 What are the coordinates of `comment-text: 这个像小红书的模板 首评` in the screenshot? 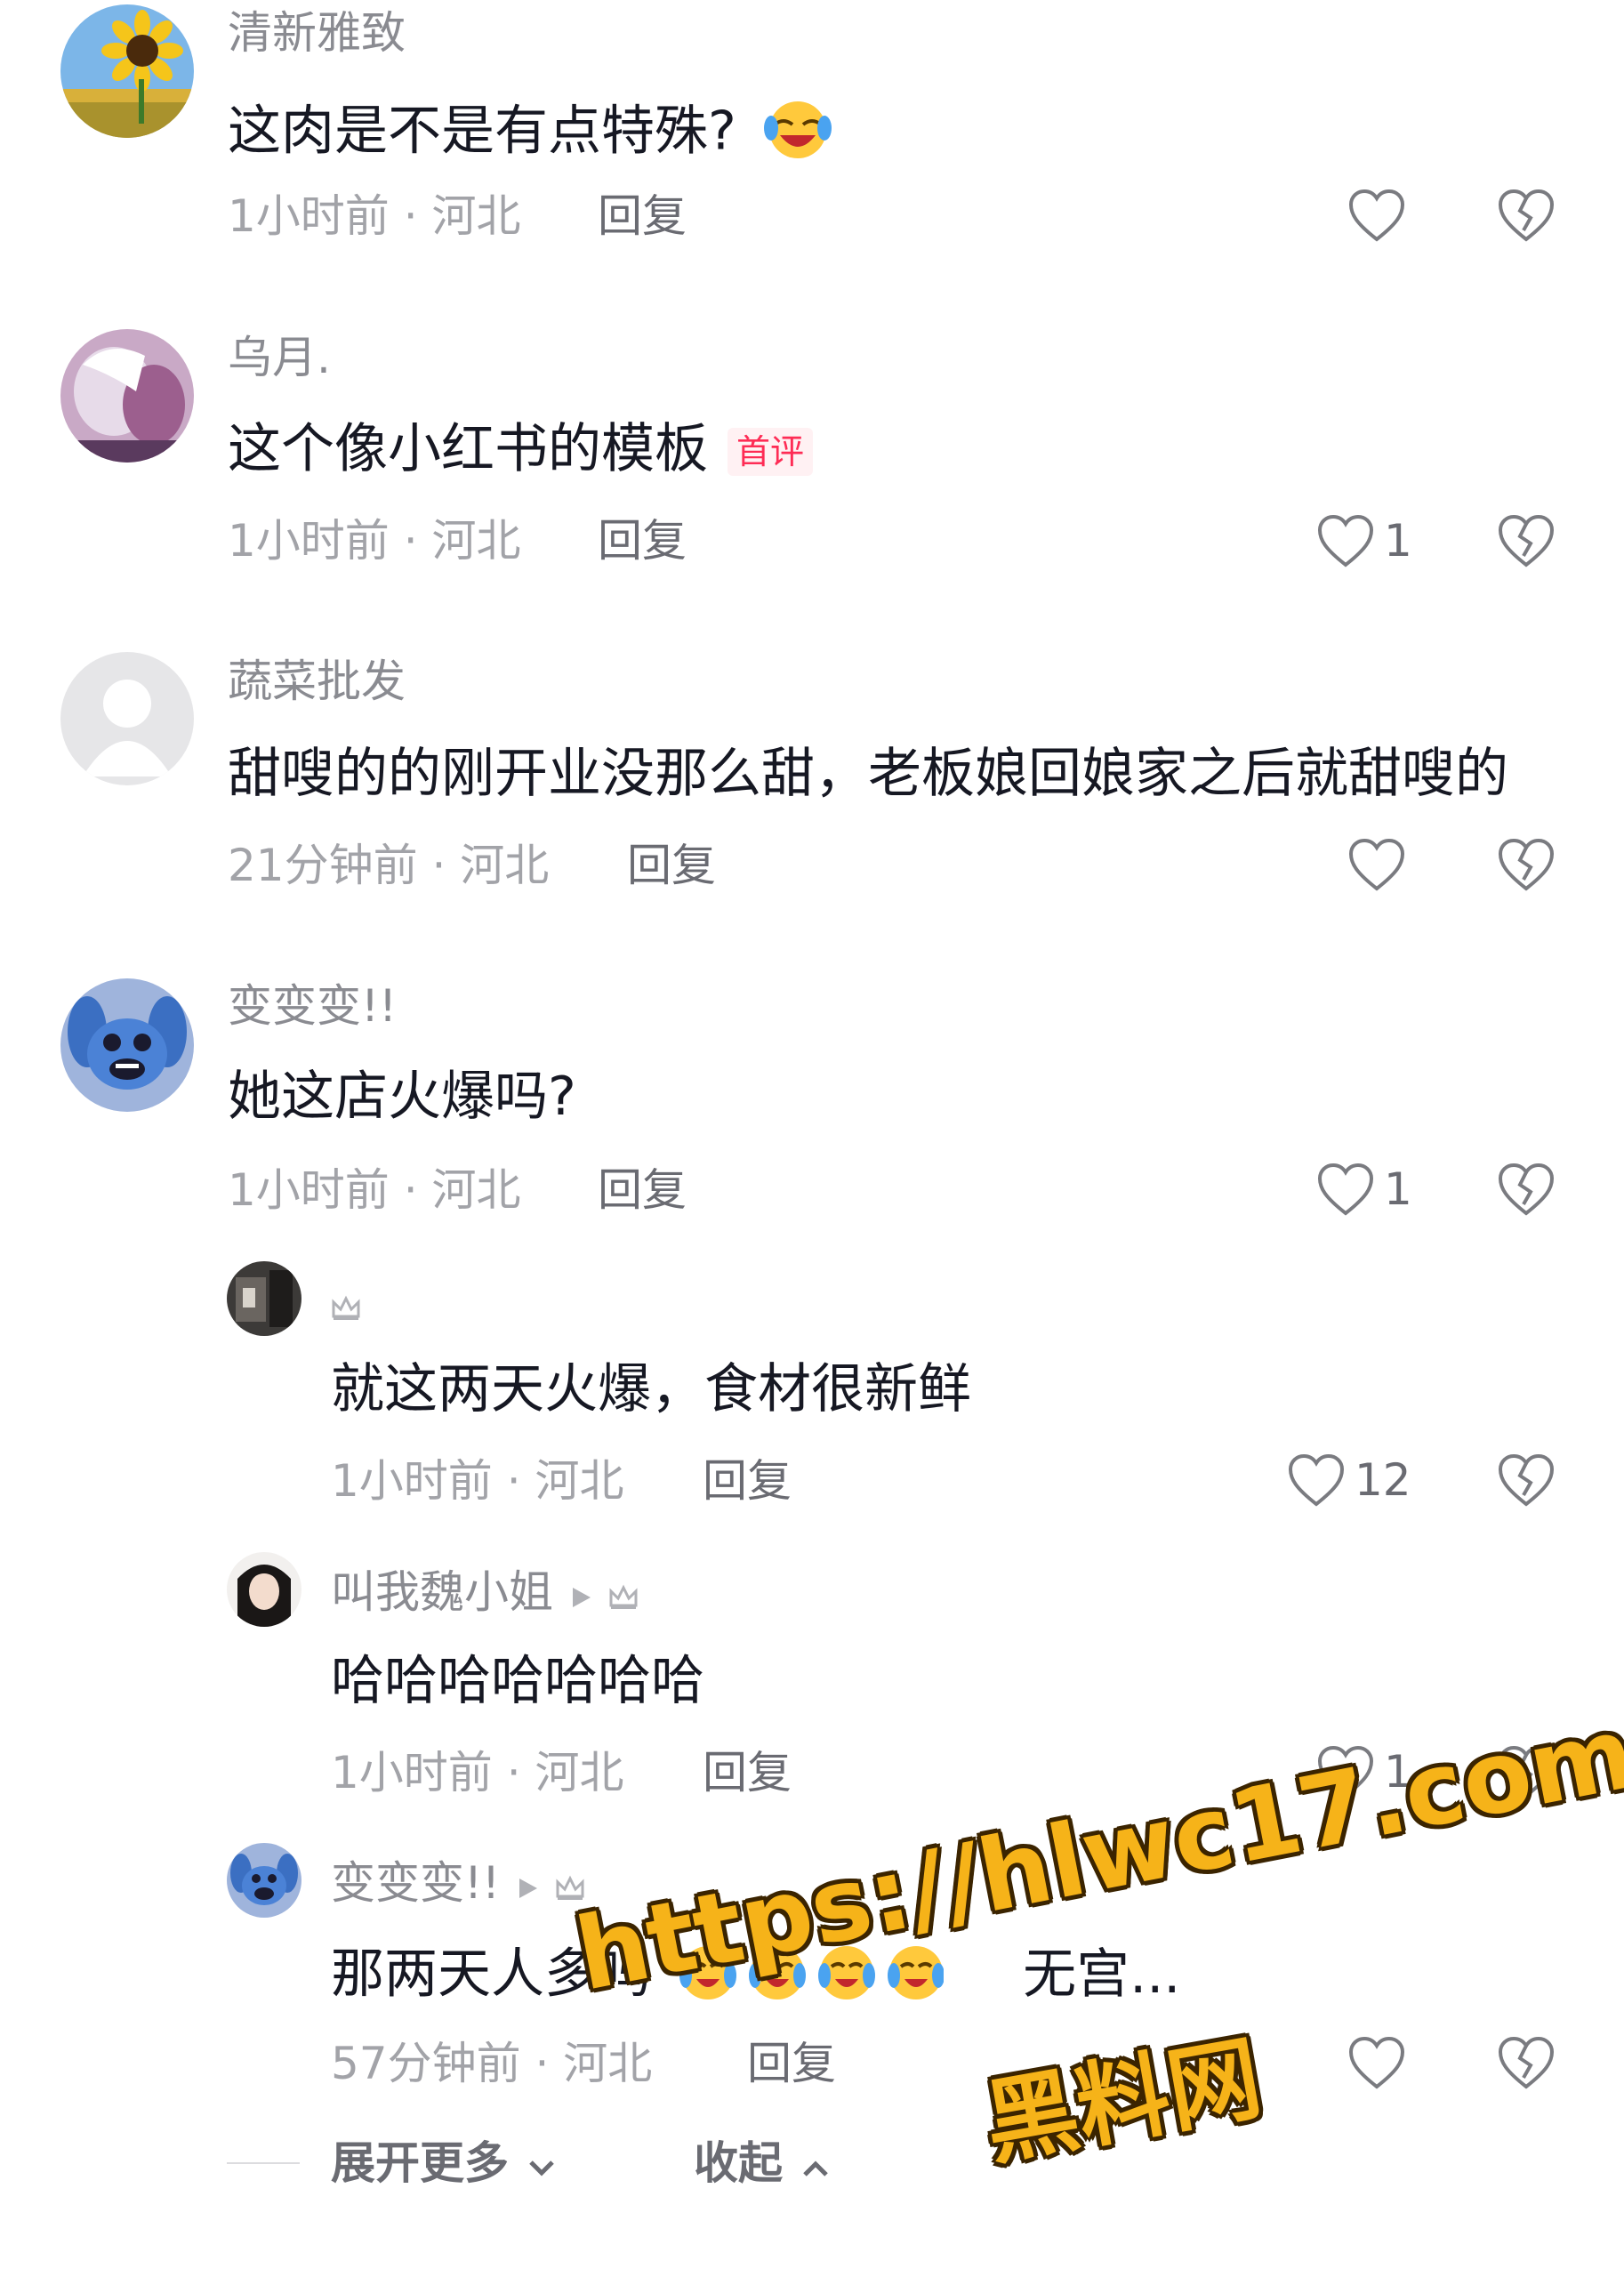 It's located at (521, 449).